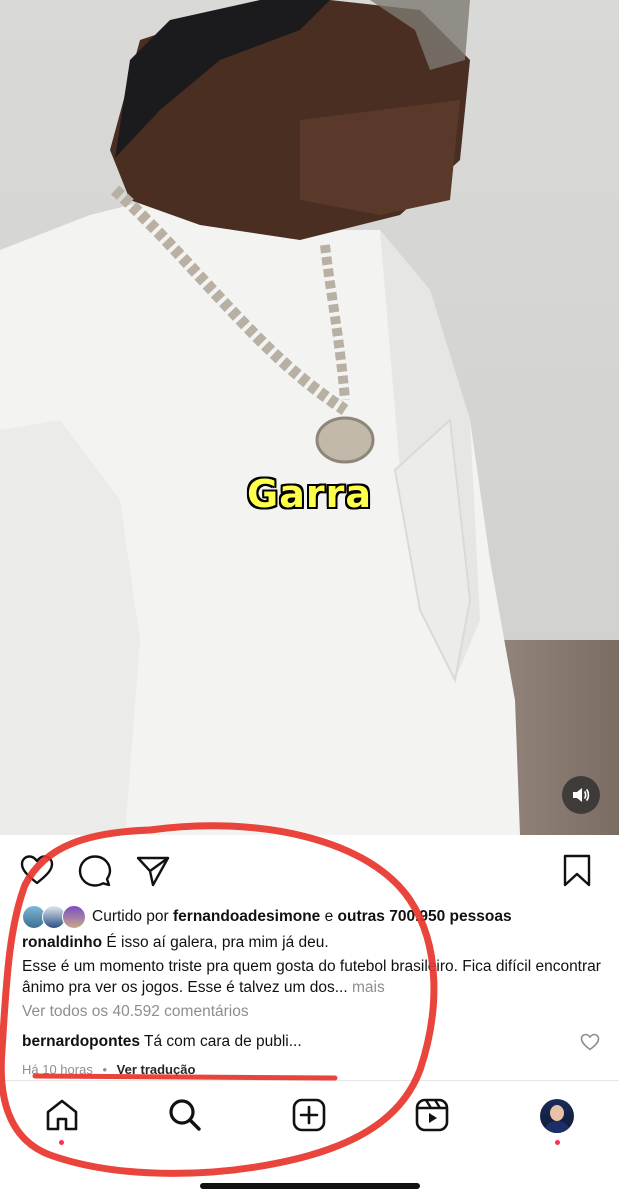 Image resolution: width=619 pixels, height=1201 pixels. I want to click on profile-notification-dot, so click(557, 1142).